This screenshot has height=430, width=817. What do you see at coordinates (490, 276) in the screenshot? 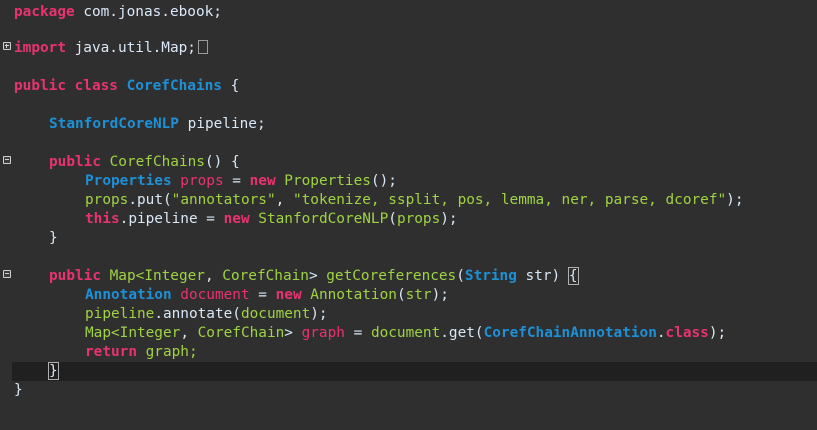
I see `type-name: String` at bounding box center [490, 276].